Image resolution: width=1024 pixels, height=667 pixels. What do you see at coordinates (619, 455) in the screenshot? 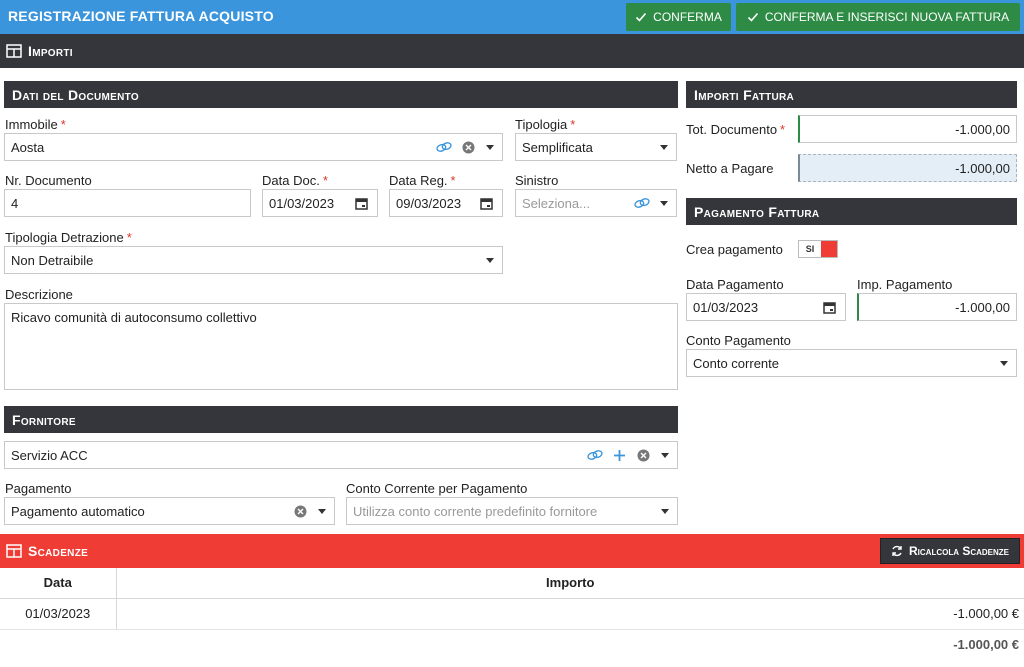
I see `plus-icon` at bounding box center [619, 455].